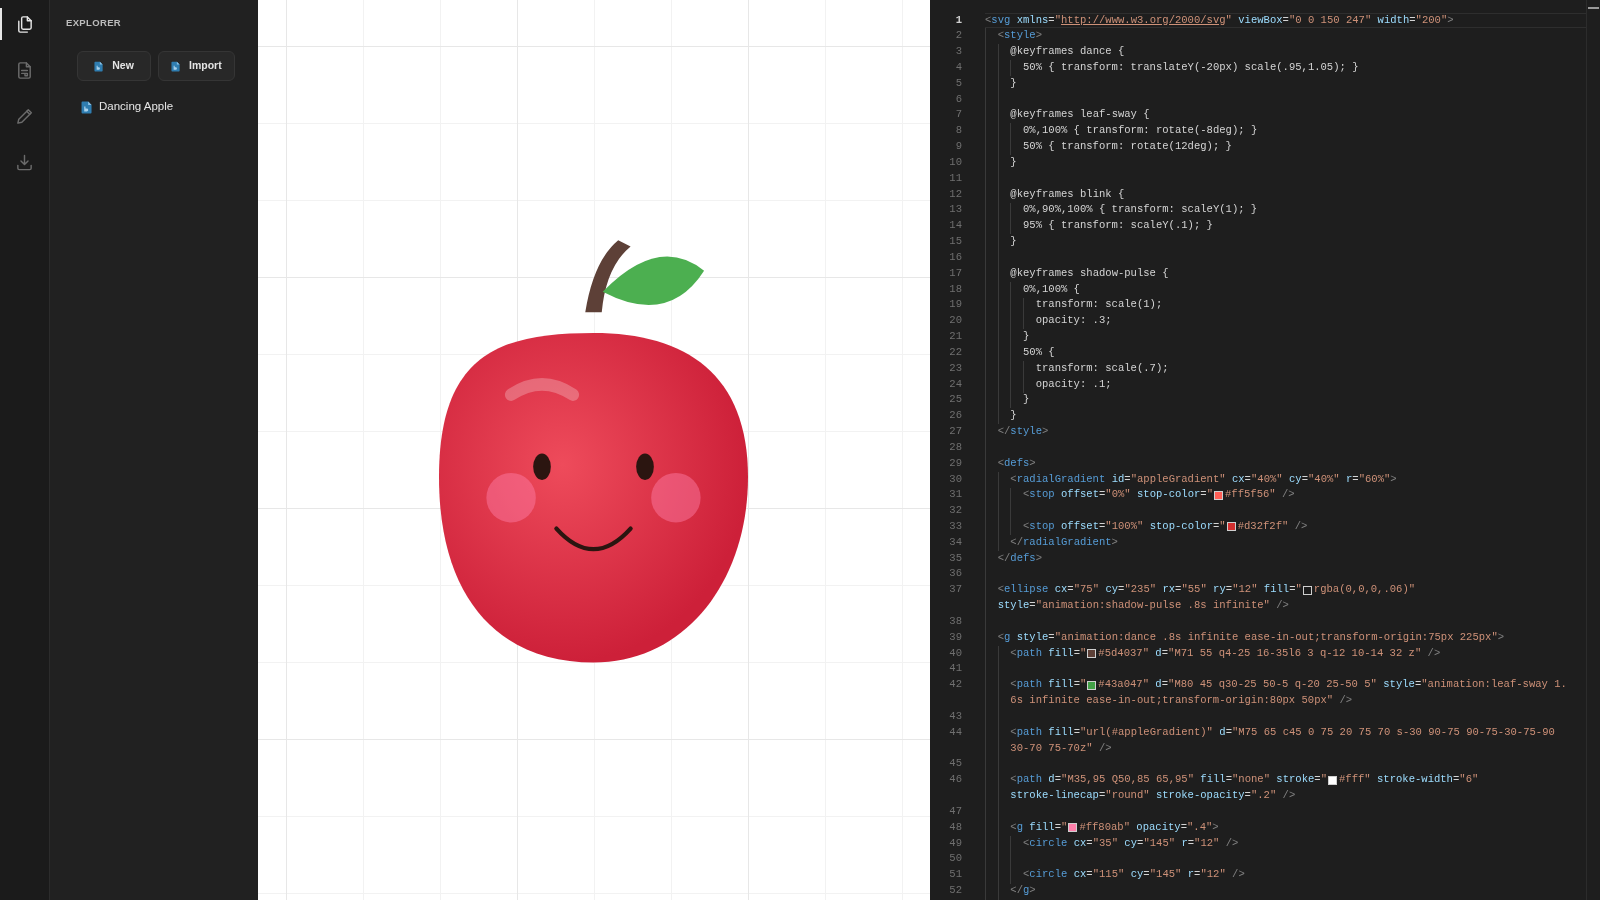  What do you see at coordinates (955, 304) in the screenshot?
I see `line-number: 19` at bounding box center [955, 304].